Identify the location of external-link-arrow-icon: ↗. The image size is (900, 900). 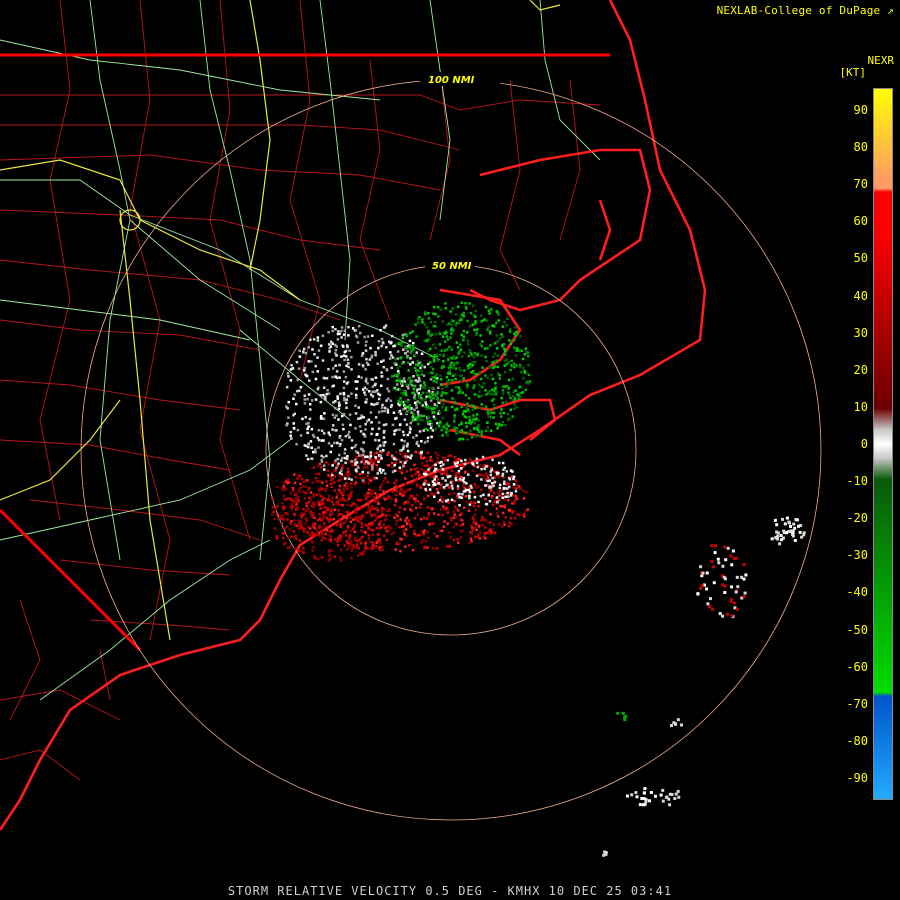
(890, 10).